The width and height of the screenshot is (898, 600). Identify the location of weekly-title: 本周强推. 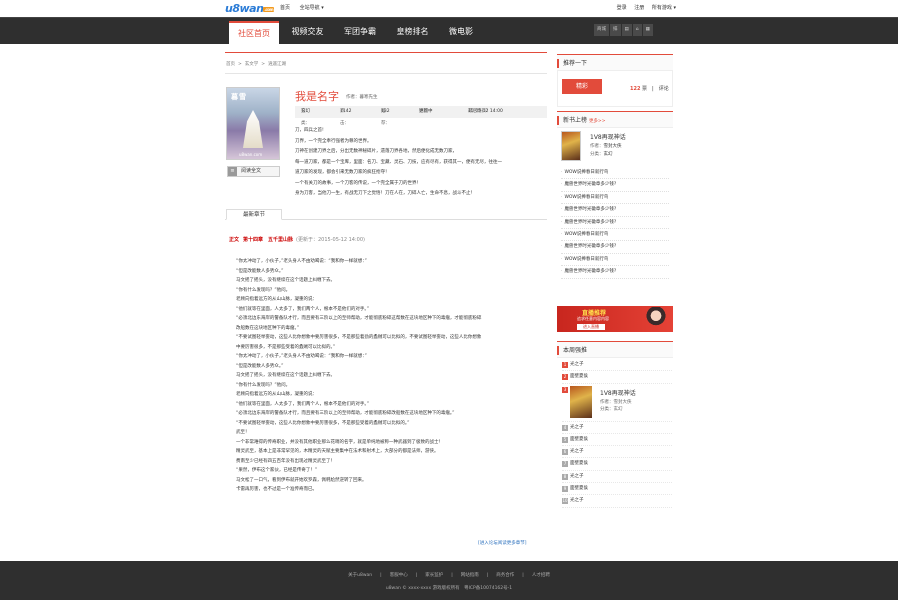
(575, 350).